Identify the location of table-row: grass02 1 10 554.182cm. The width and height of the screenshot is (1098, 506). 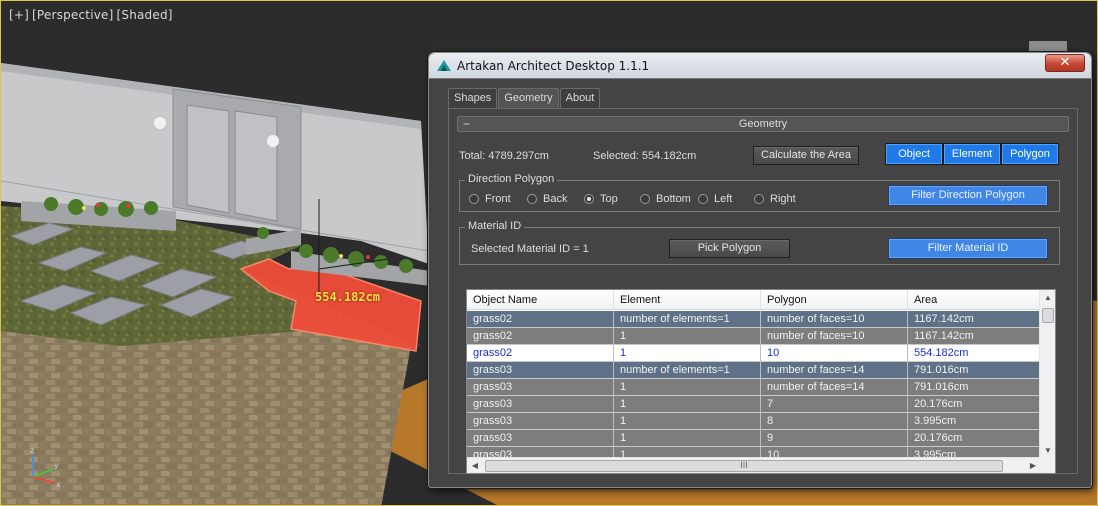
(754, 353).